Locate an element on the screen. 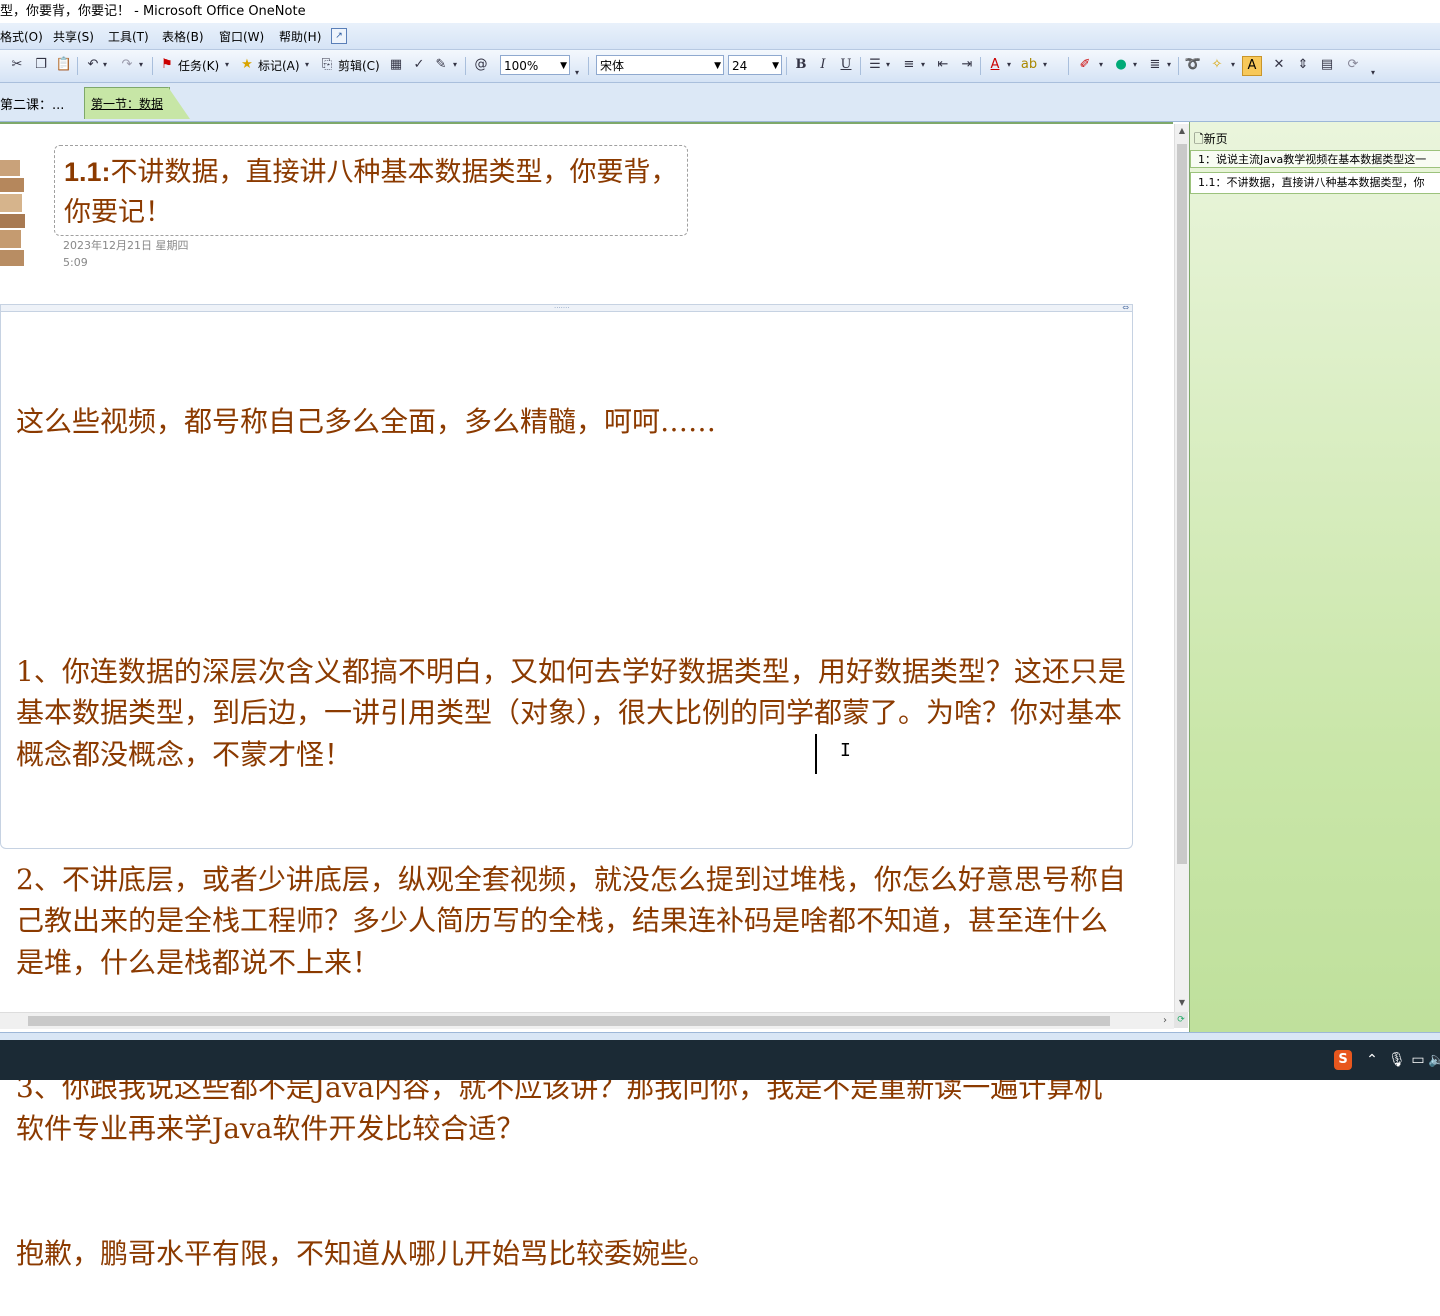 The image size is (1440, 1316). new-page-button: 🗋新页 is located at coordinates (1211, 140).